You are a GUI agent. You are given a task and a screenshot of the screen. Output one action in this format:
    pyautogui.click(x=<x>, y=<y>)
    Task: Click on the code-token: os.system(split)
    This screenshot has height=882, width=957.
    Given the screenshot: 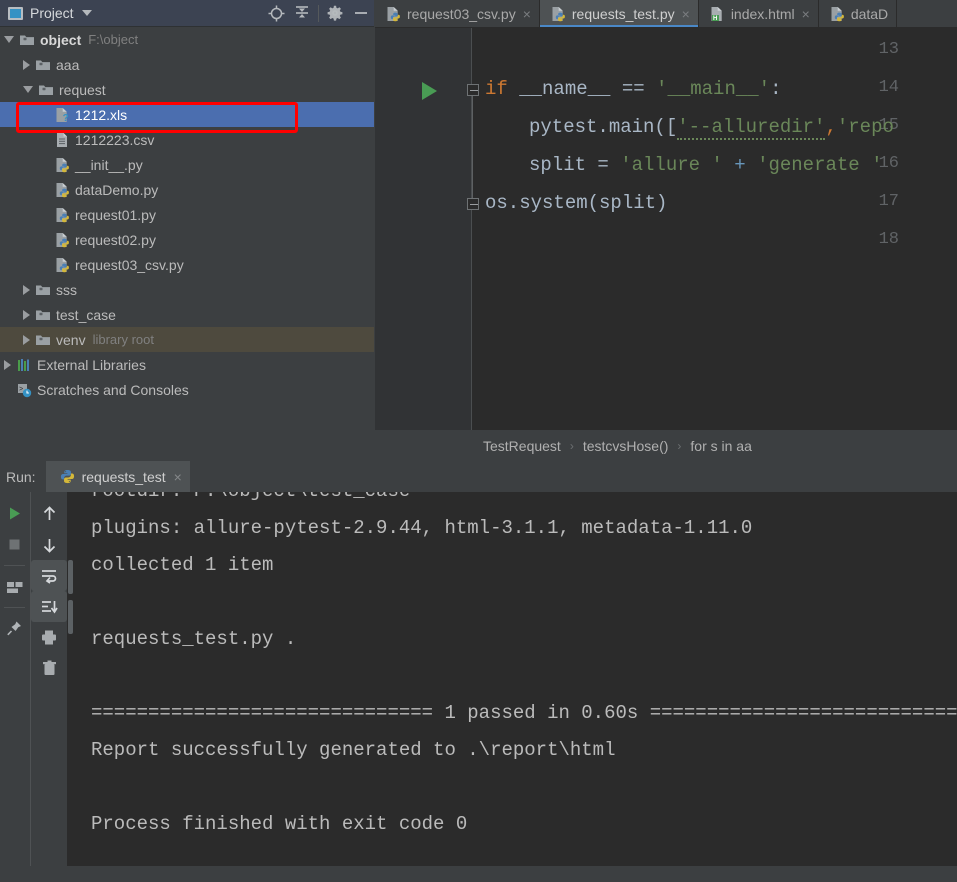 What is the action you would take?
    pyautogui.click(x=576, y=203)
    